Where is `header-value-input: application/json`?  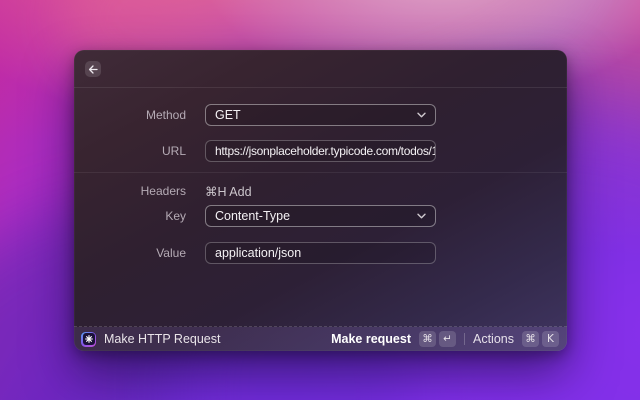 header-value-input: application/json is located at coordinates (320, 253).